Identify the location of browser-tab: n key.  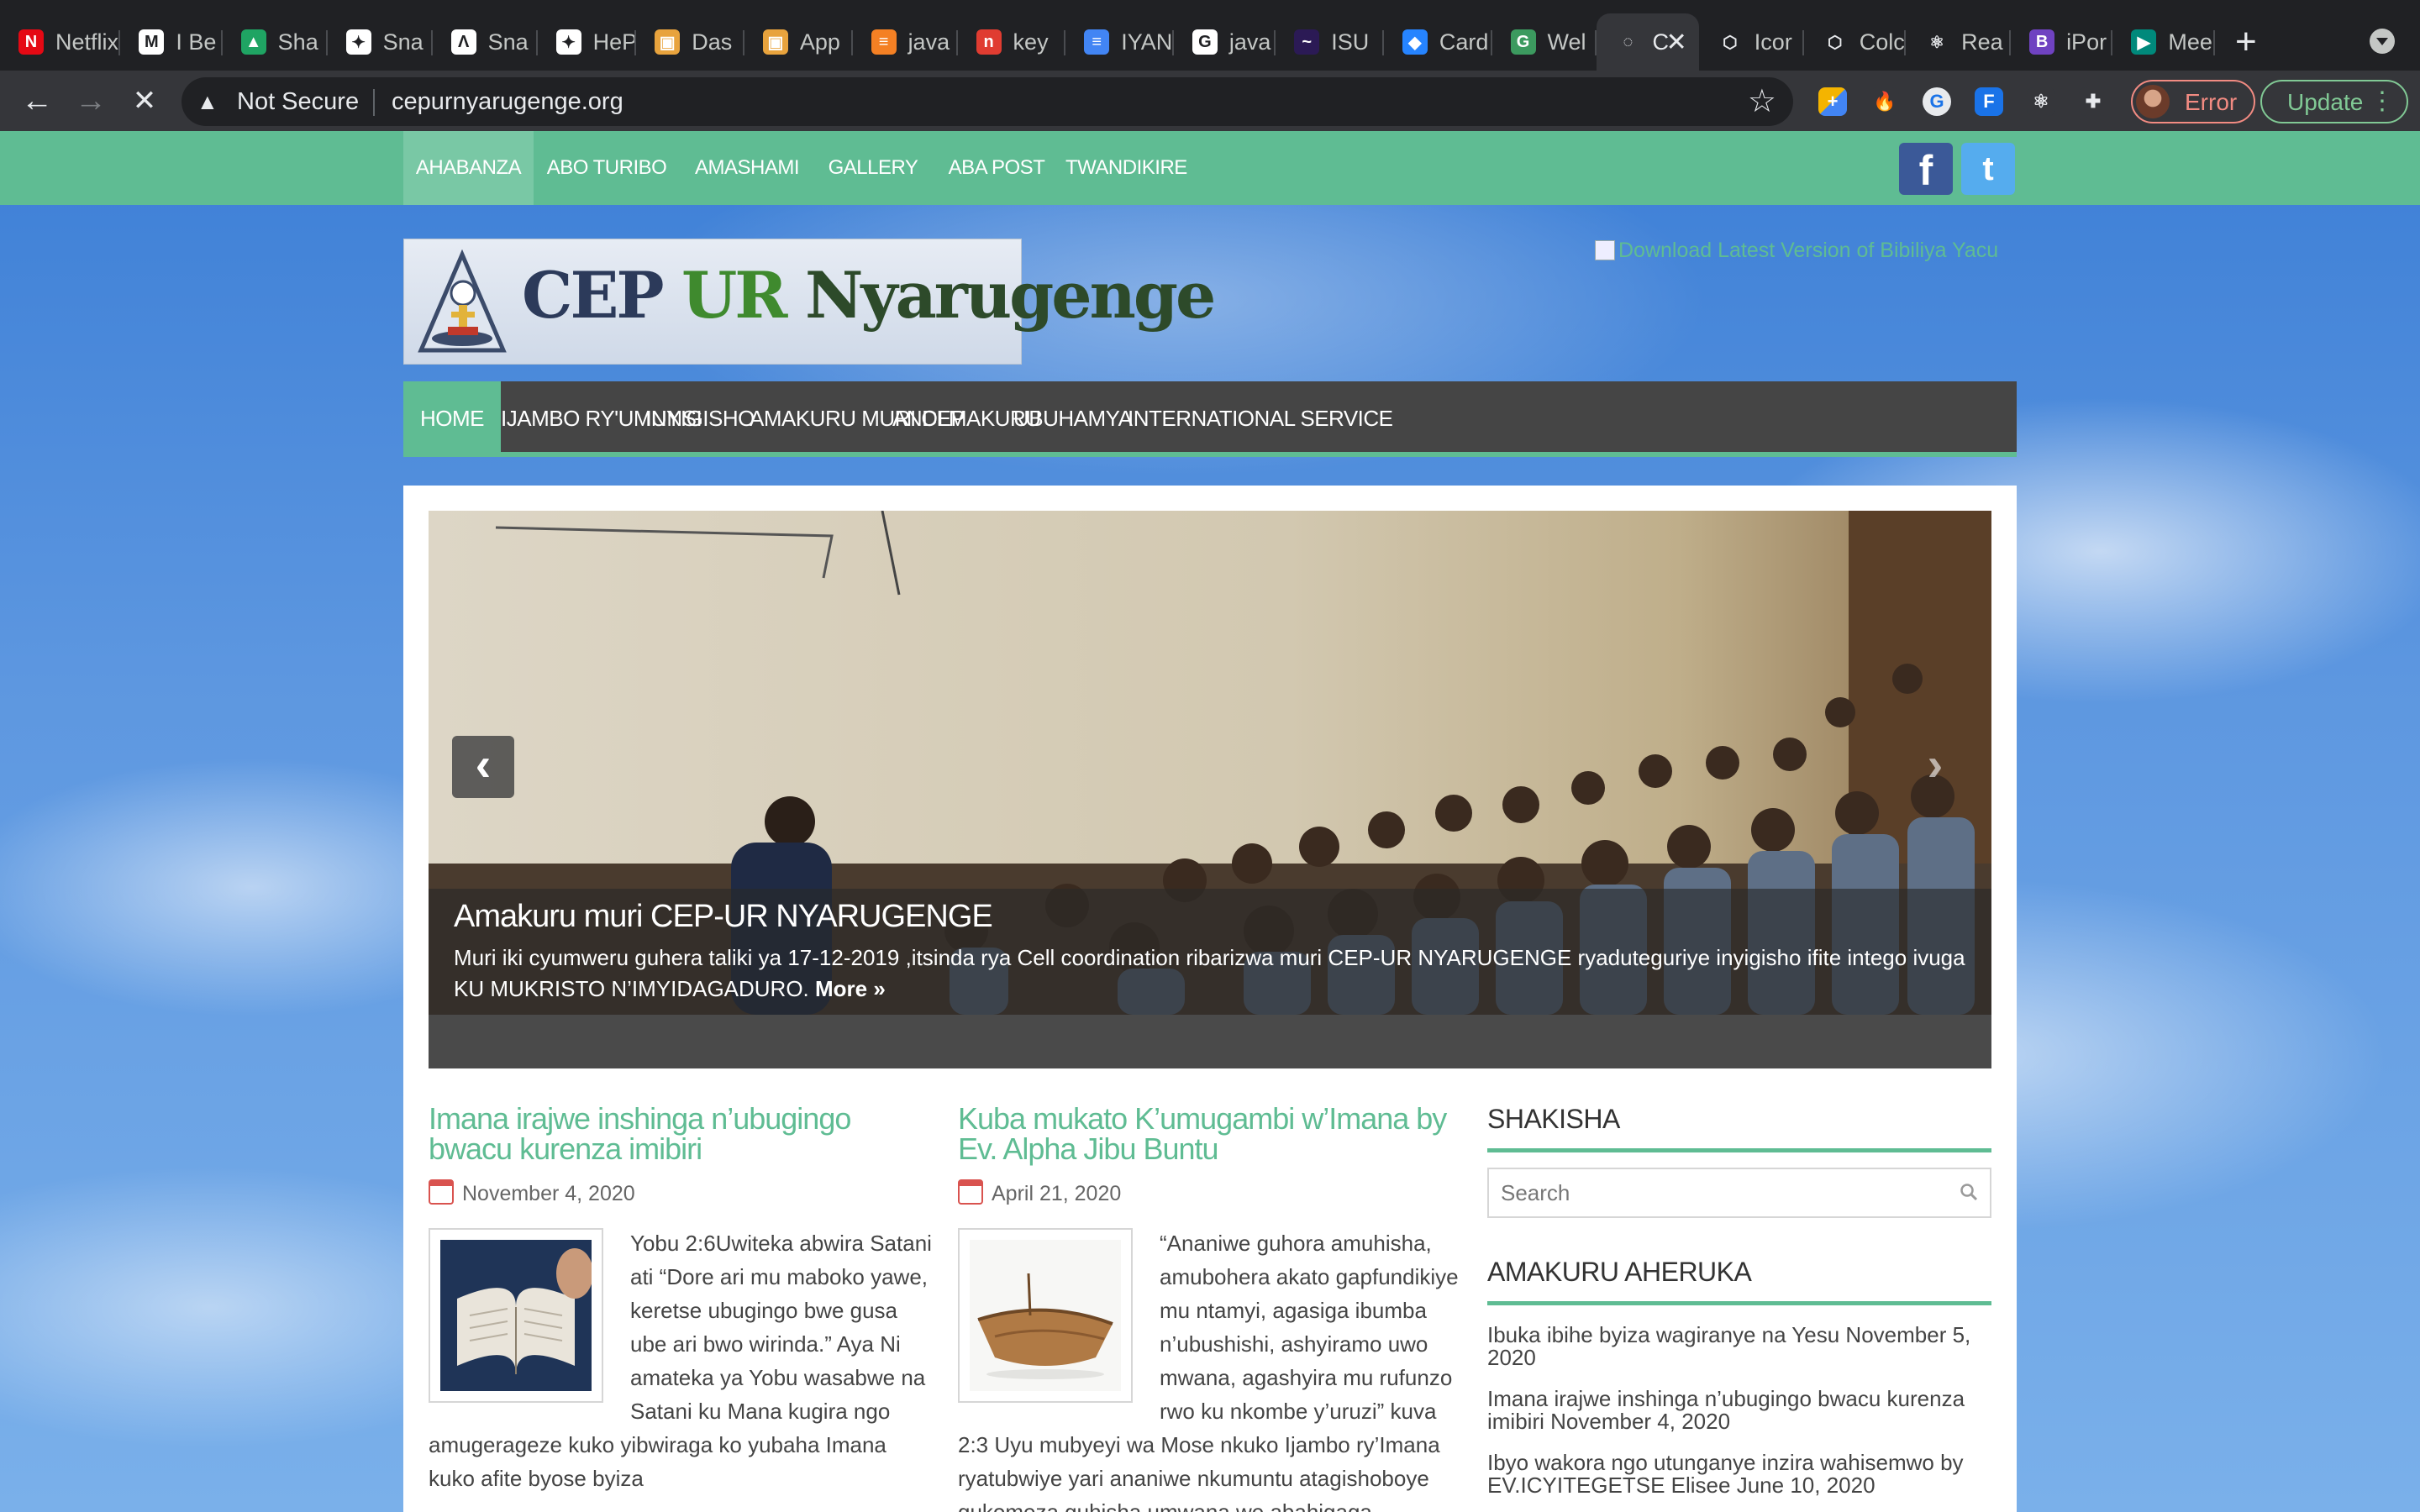
(1012, 42).